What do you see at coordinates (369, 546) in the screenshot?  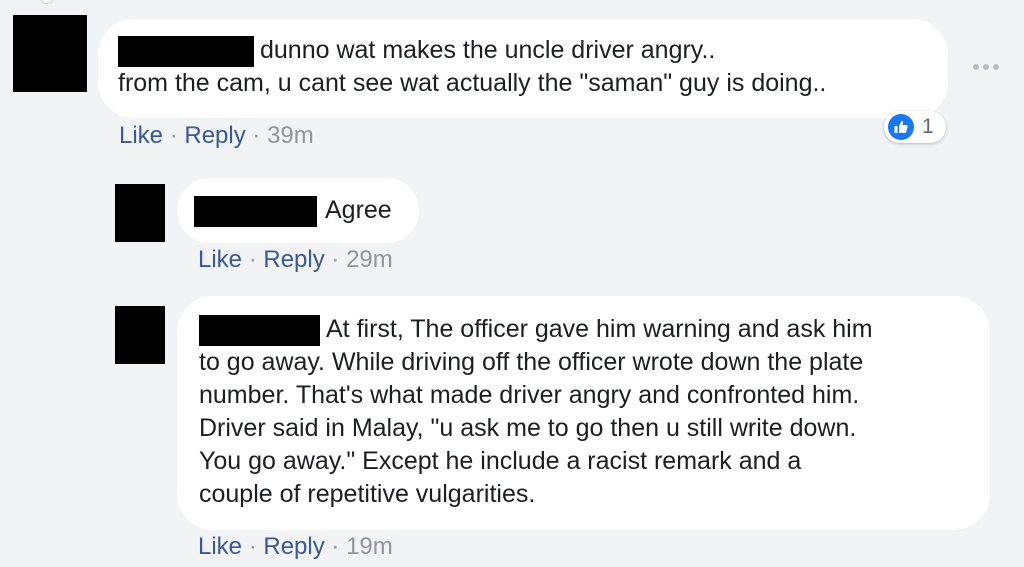 I see `timestamp: 19m` at bounding box center [369, 546].